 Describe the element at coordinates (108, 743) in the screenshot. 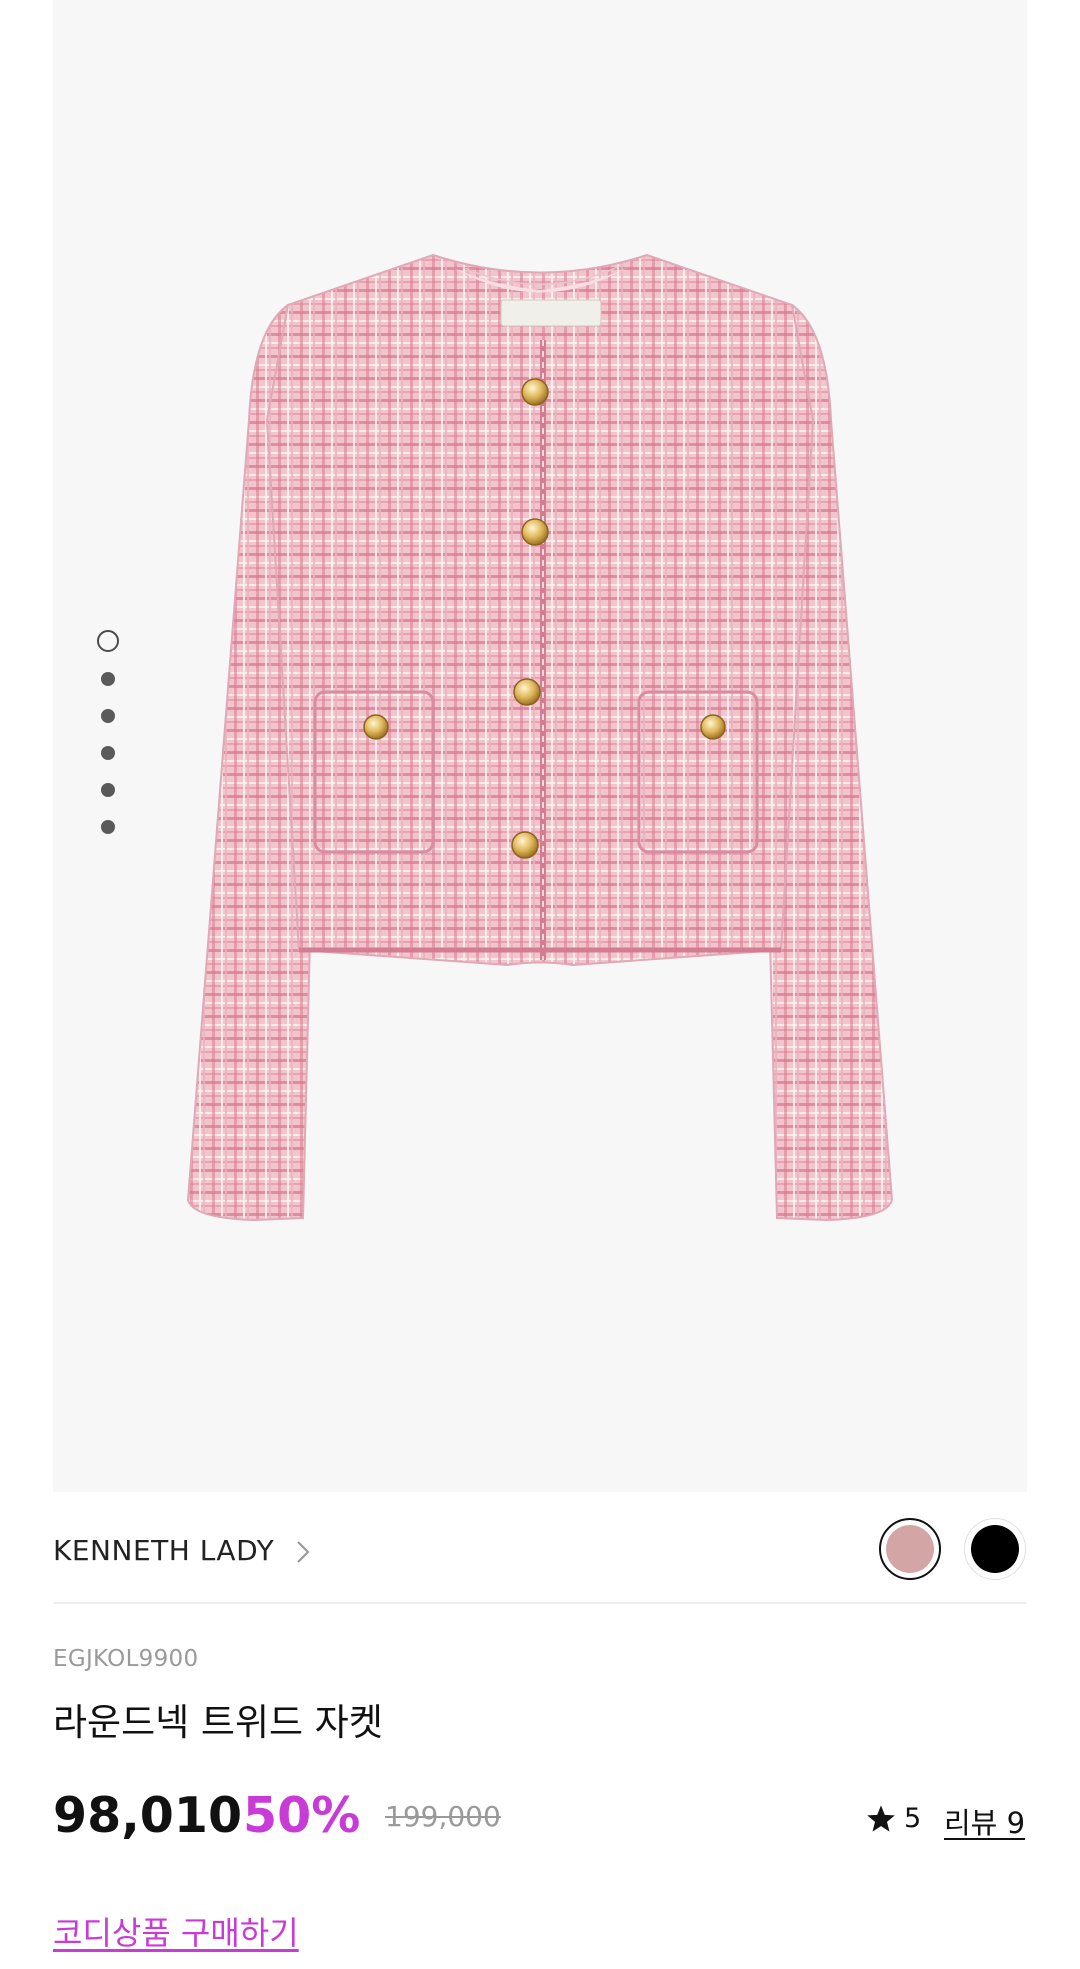

I see `slide-indicator` at that location.